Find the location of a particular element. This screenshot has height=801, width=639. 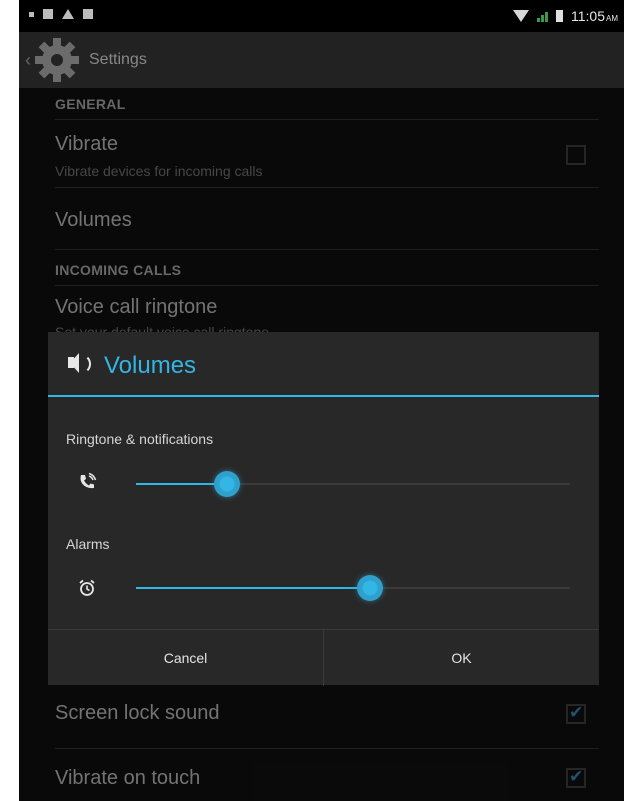

alarms-volume-thumb is located at coordinates (370, 588).